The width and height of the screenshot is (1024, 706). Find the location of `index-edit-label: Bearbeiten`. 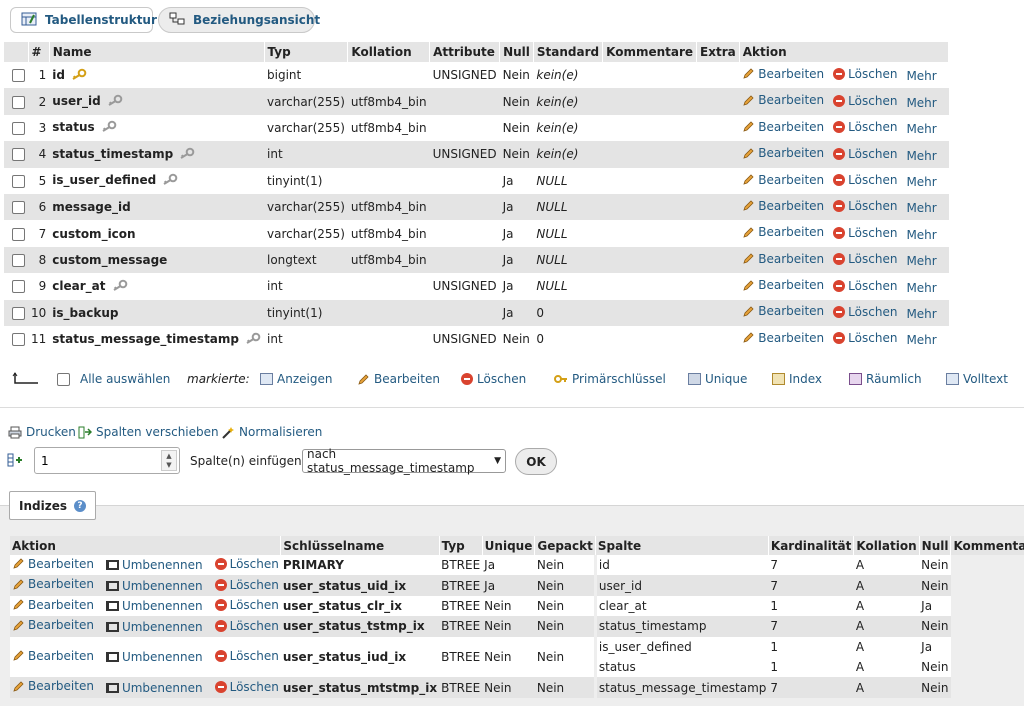

index-edit-label: Bearbeiten is located at coordinates (61, 655).